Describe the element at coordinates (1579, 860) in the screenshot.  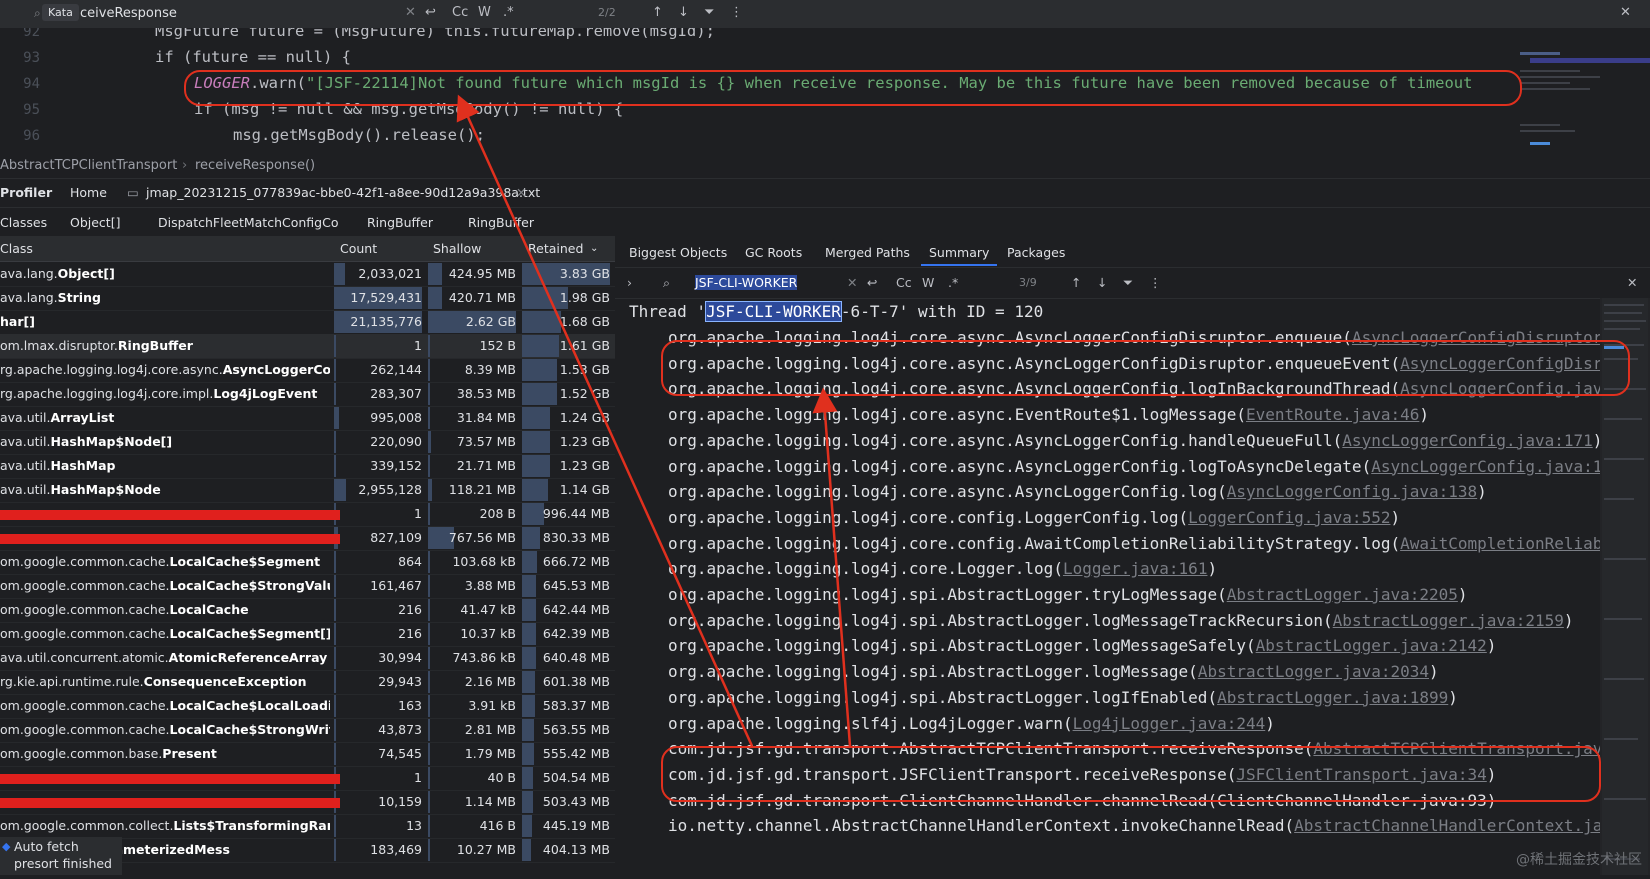
I see `watermark: @稀土掘金技术社区` at that location.